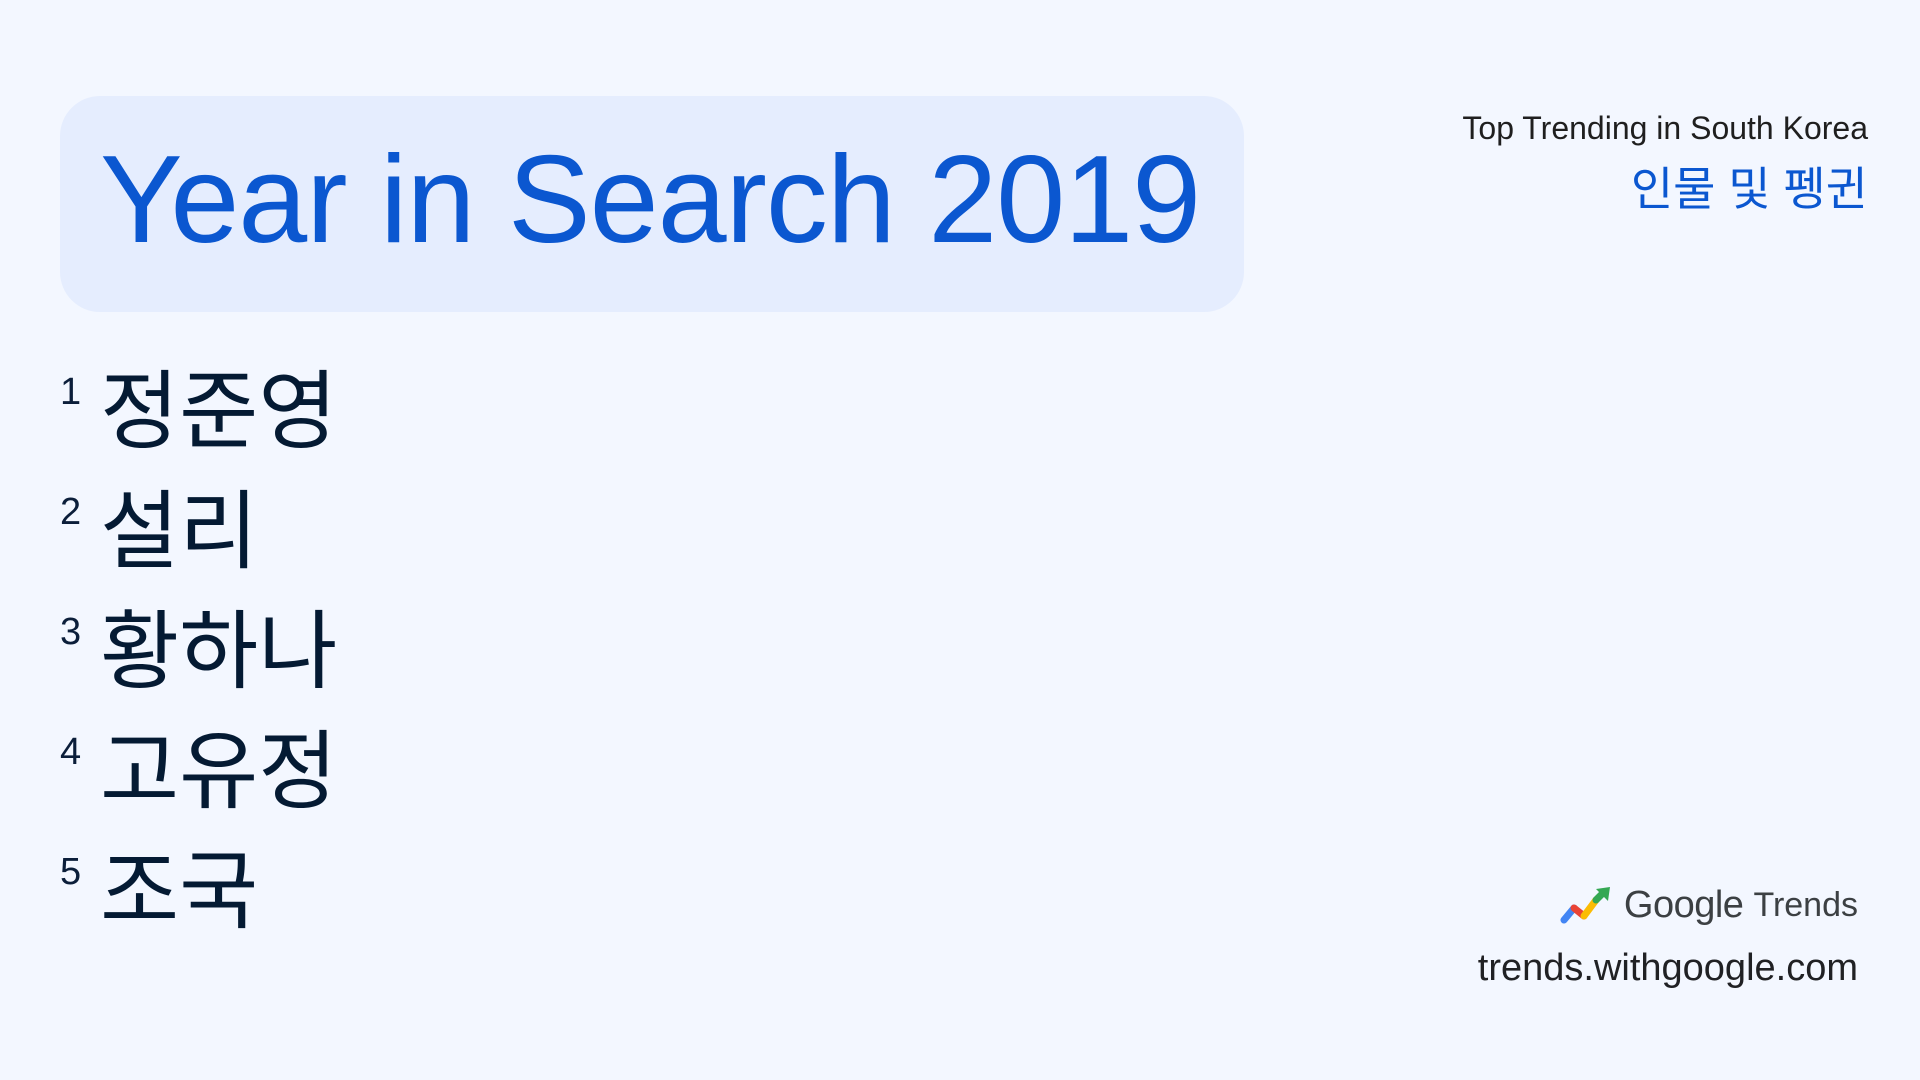 The image size is (1920, 1080). I want to click on list-item: 2 설리, so click(198, 542).